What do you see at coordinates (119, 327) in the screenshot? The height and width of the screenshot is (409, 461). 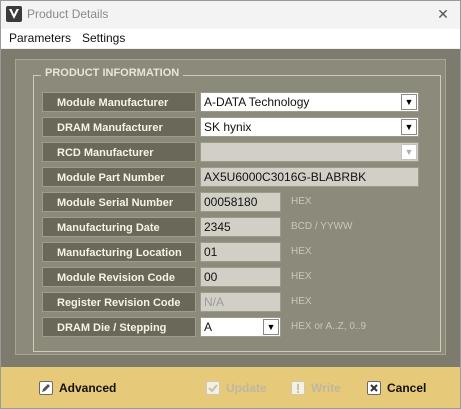 I see `label-dram-die-stepping: DRAM Die / Stepping` at bounding box center [119, 327].